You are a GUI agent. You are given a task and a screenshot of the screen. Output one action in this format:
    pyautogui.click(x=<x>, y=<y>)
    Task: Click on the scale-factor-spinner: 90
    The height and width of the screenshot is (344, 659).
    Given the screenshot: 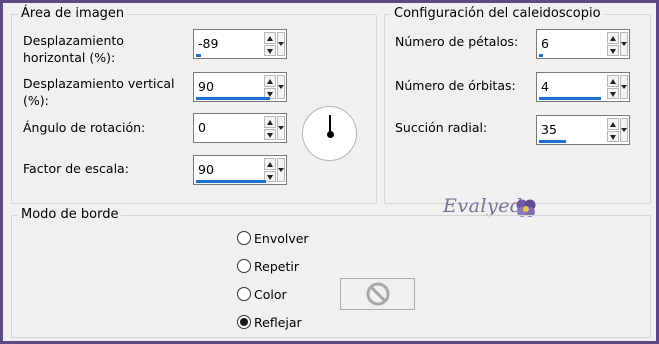 What is the action you would take?
    pyautogui.click(x=240, y=170)
    